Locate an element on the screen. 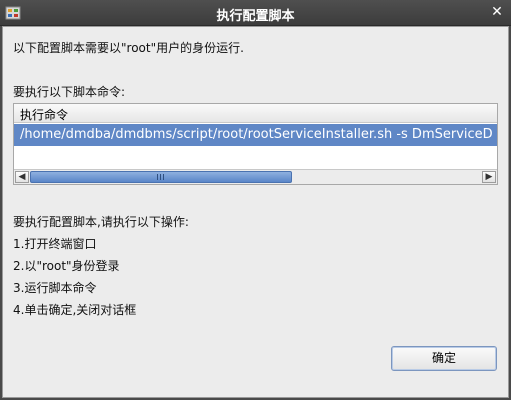 This screenshot has width=511, height=400. horizontal-scrollbar: ◀ ▶ is located at coordinates (255, 176).